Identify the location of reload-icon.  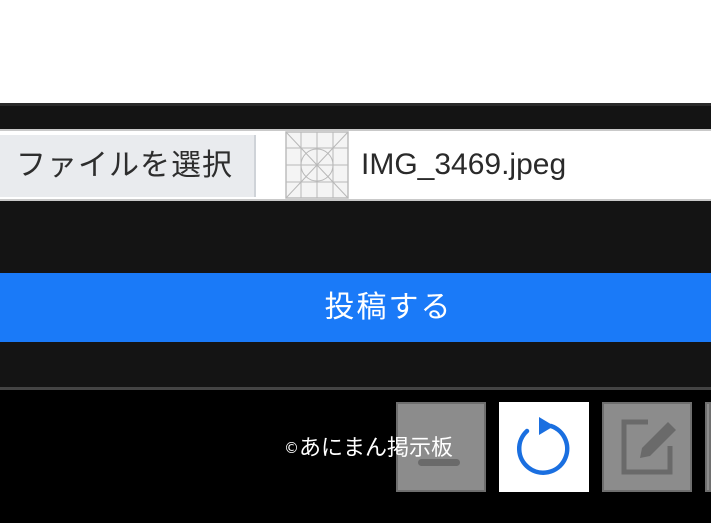
(543, 446).